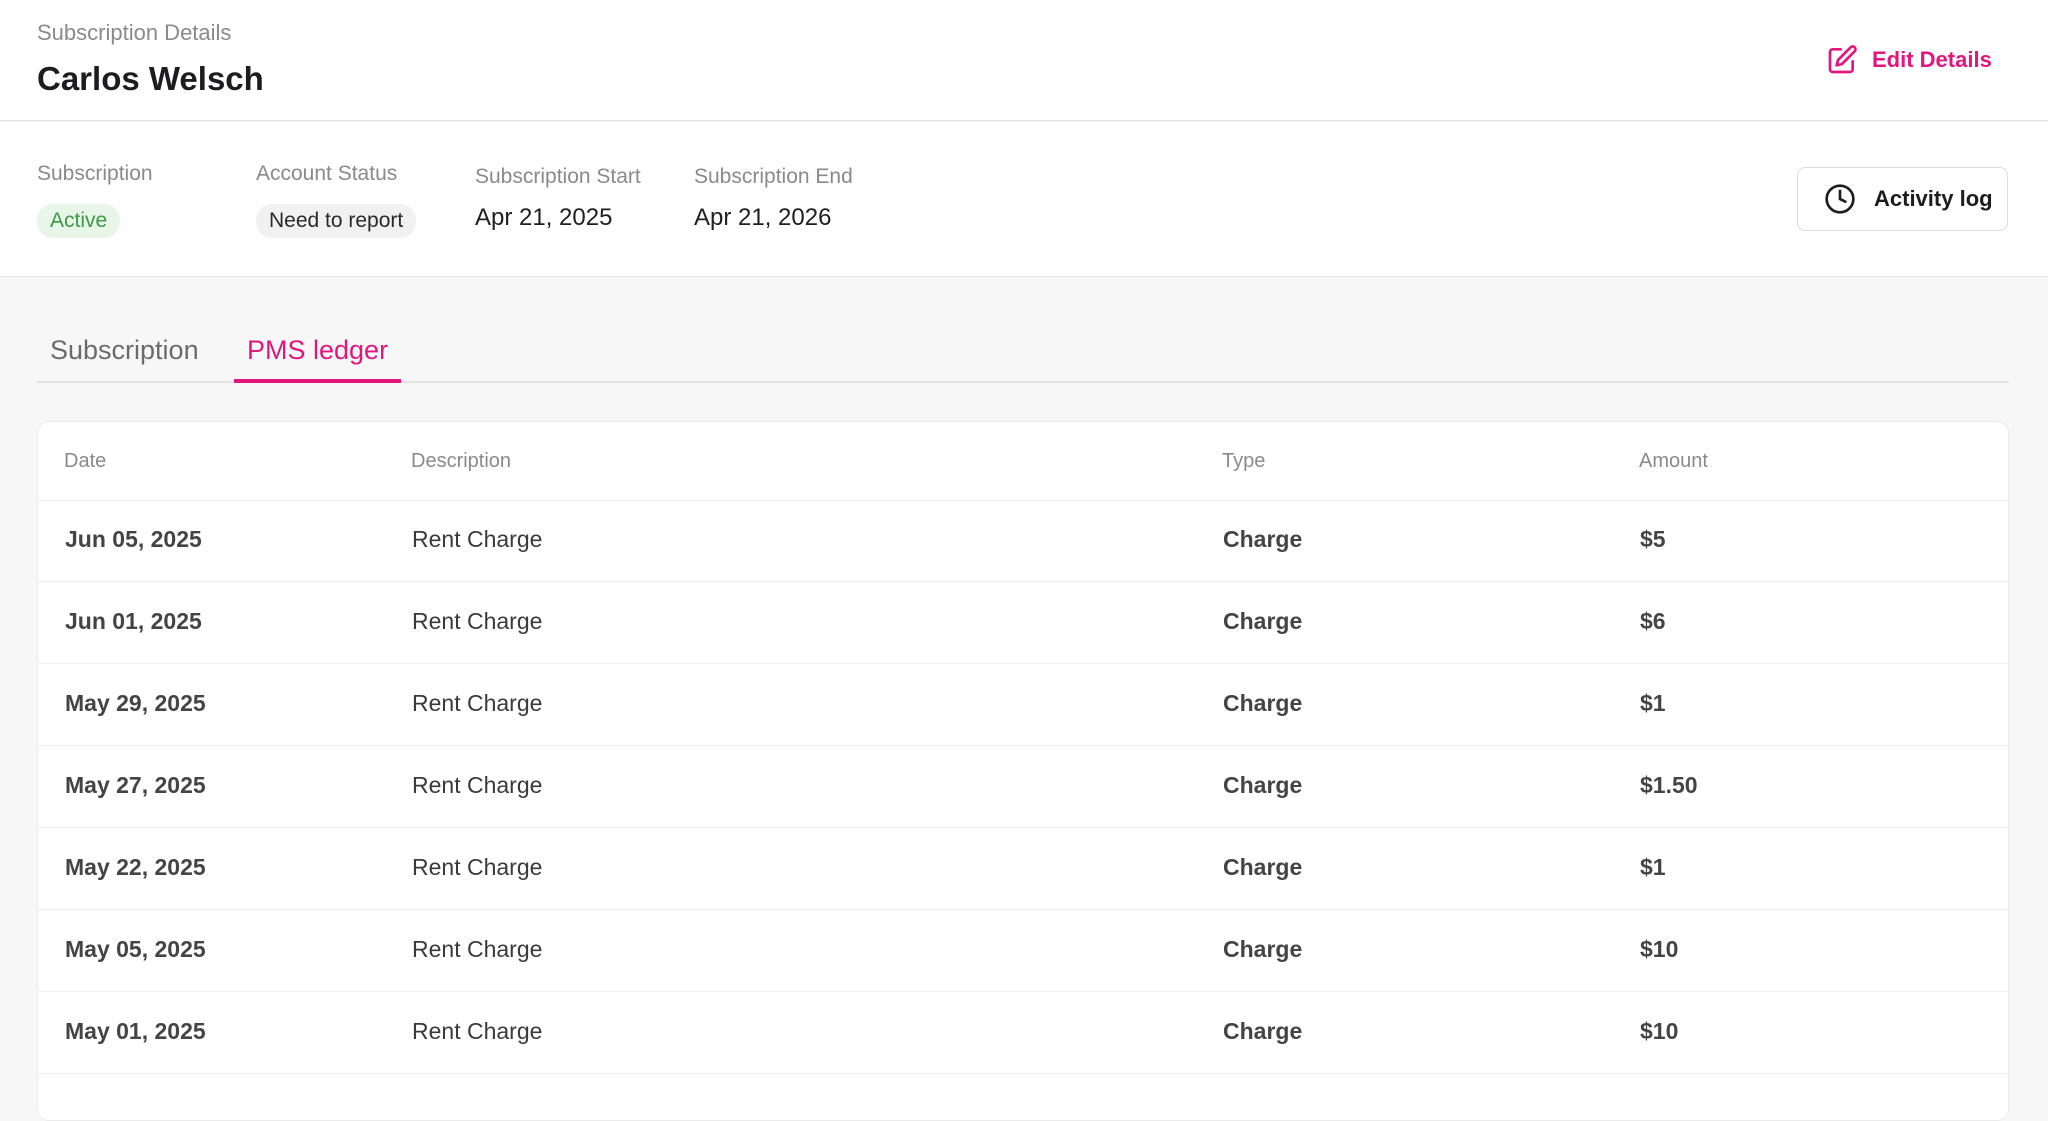  What do you see at coordinates (135, 949) in the screenshot?
I see `row-date: May 05, 2025` at bounding box center [135, 949].